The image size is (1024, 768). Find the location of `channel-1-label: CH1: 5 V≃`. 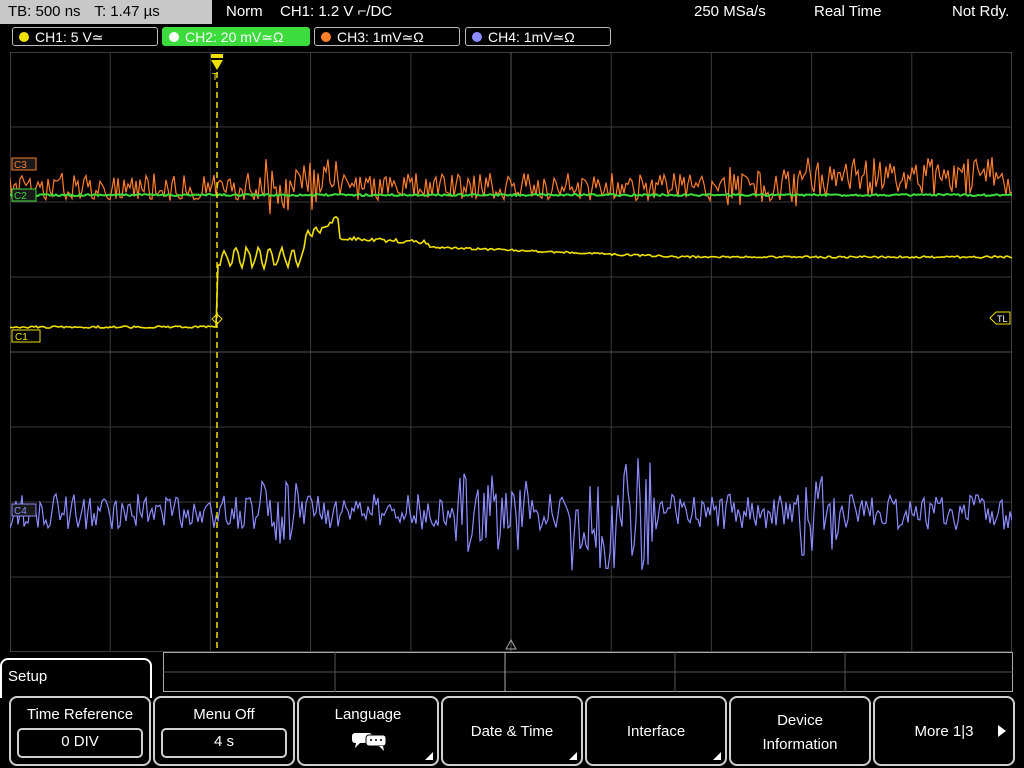

channel-1-label: CH1: 5 V≃ is located at coordinates (69, 37).